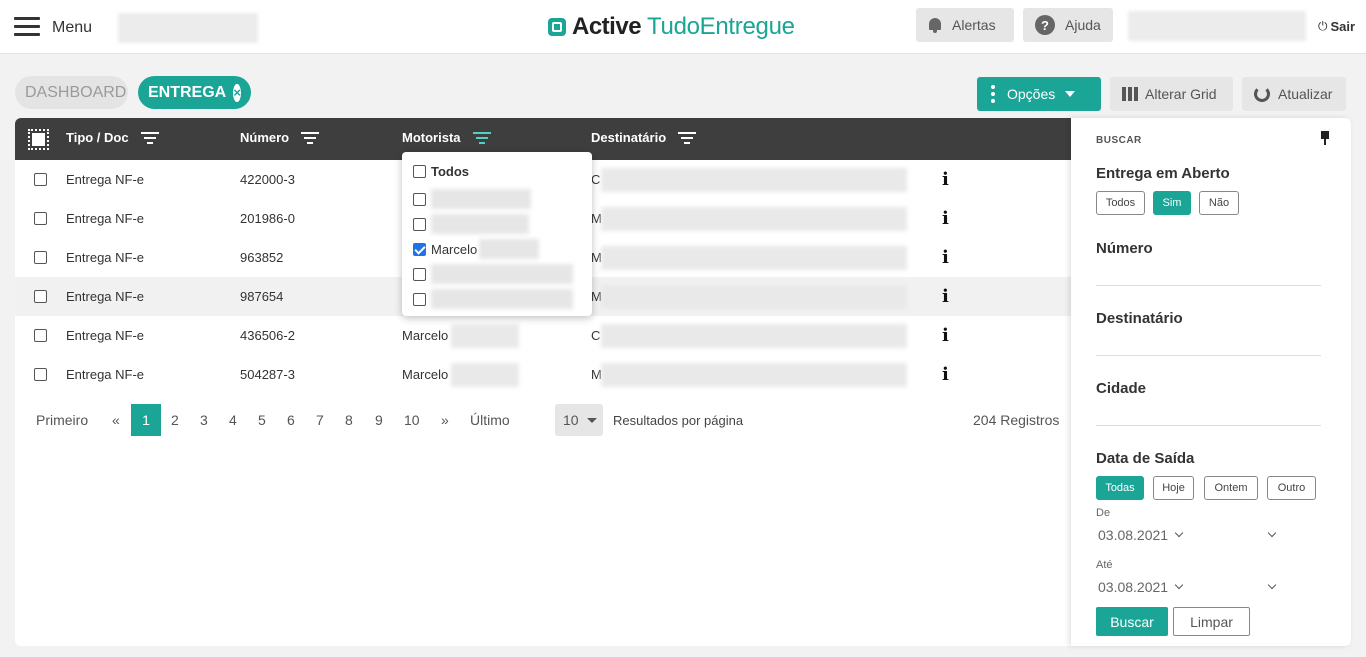  Describe the element at coordinates (379, 420) in the screenshot. I see `pagination-page: 9` at that location.